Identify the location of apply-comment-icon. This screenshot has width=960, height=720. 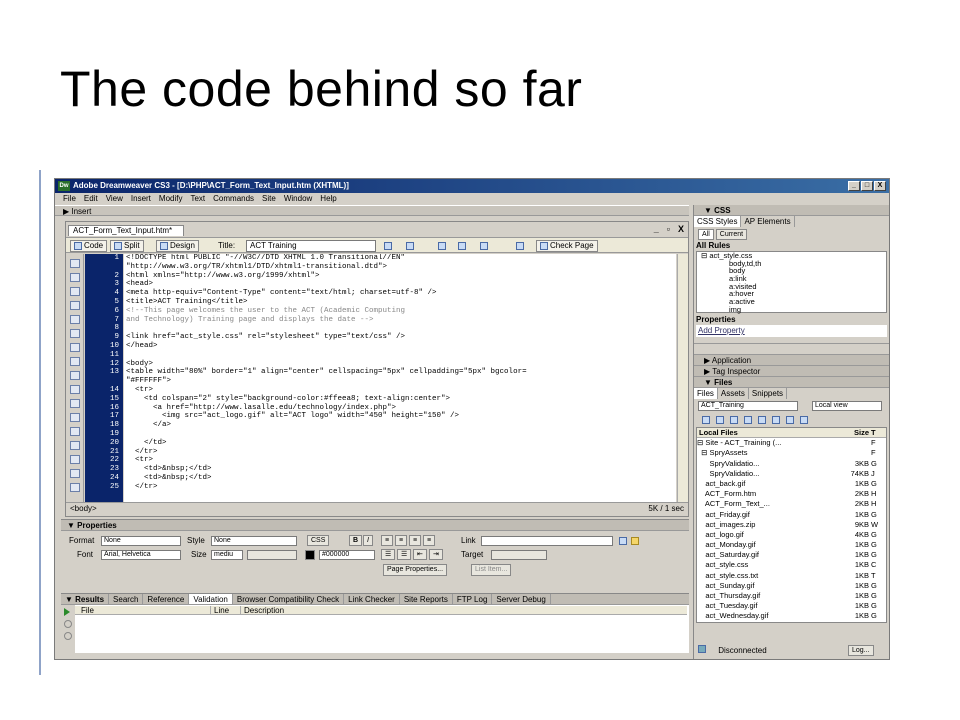
(75, 403).